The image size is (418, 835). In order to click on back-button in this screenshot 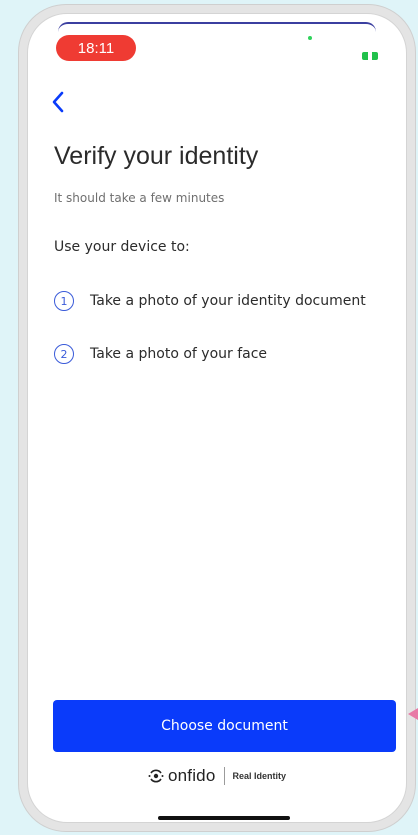, I will do `click(58, 102)`.